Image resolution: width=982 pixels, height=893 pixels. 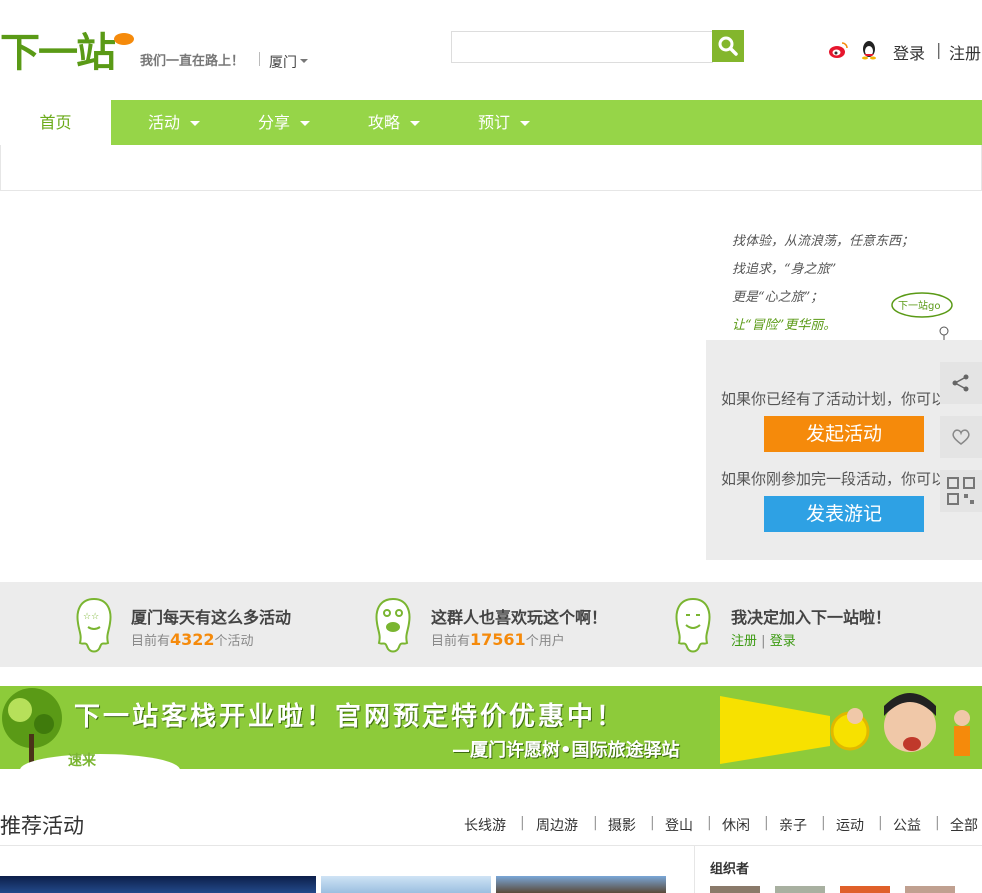 I want to click on category-link: 长线游, so click(x=485, y=825).